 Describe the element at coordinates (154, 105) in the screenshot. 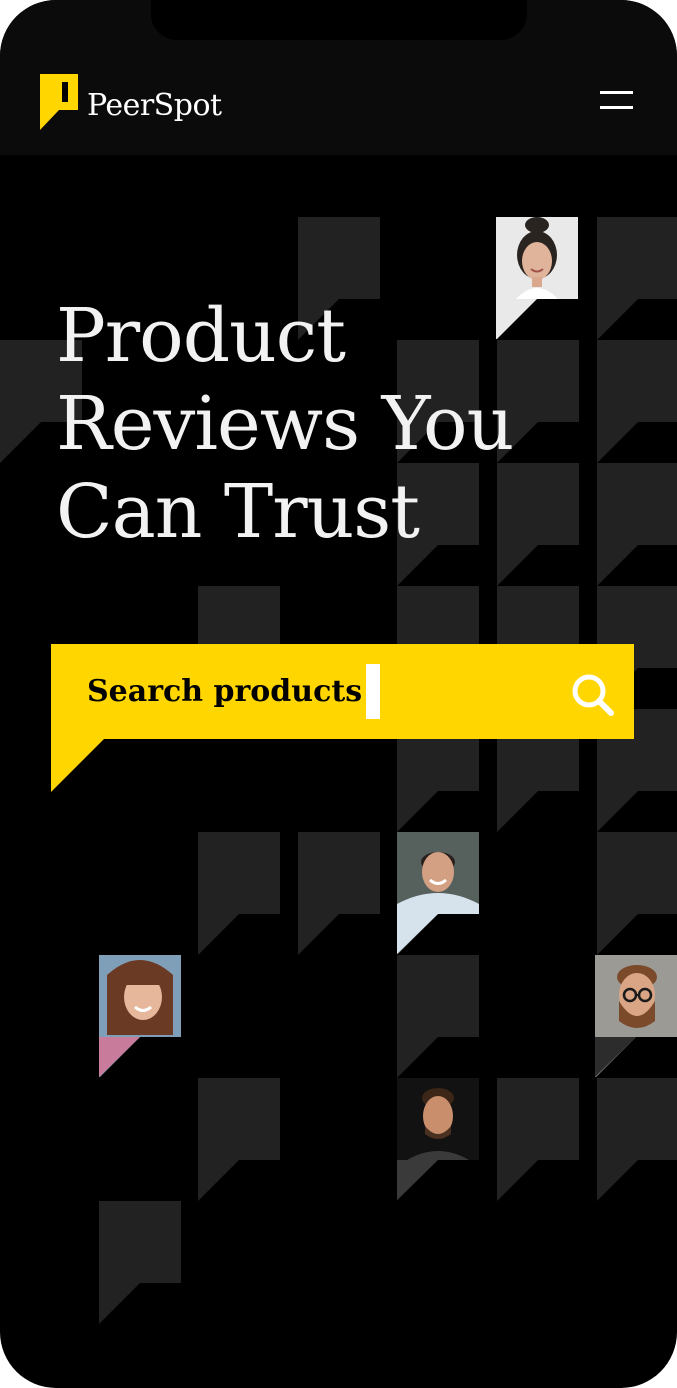

I see `brand-name: PeerSpot` at that location.